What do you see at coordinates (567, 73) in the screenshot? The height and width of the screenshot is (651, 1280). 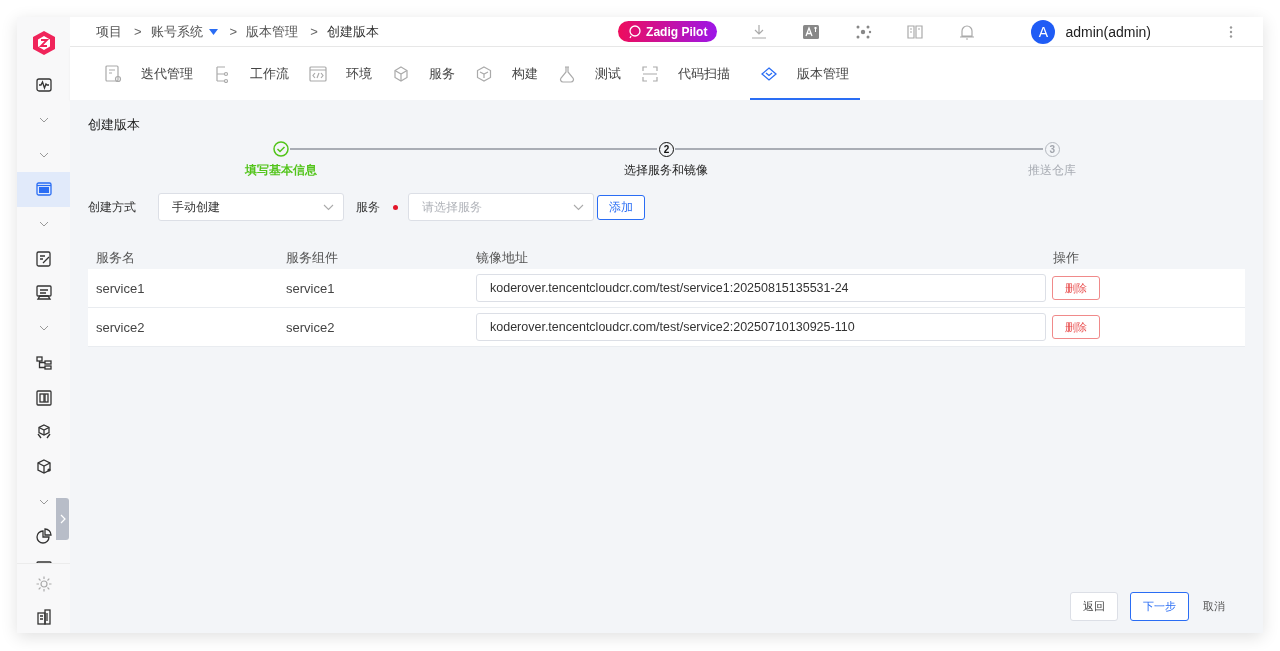 I see `flask-icon` at bounding box center [567, 73].